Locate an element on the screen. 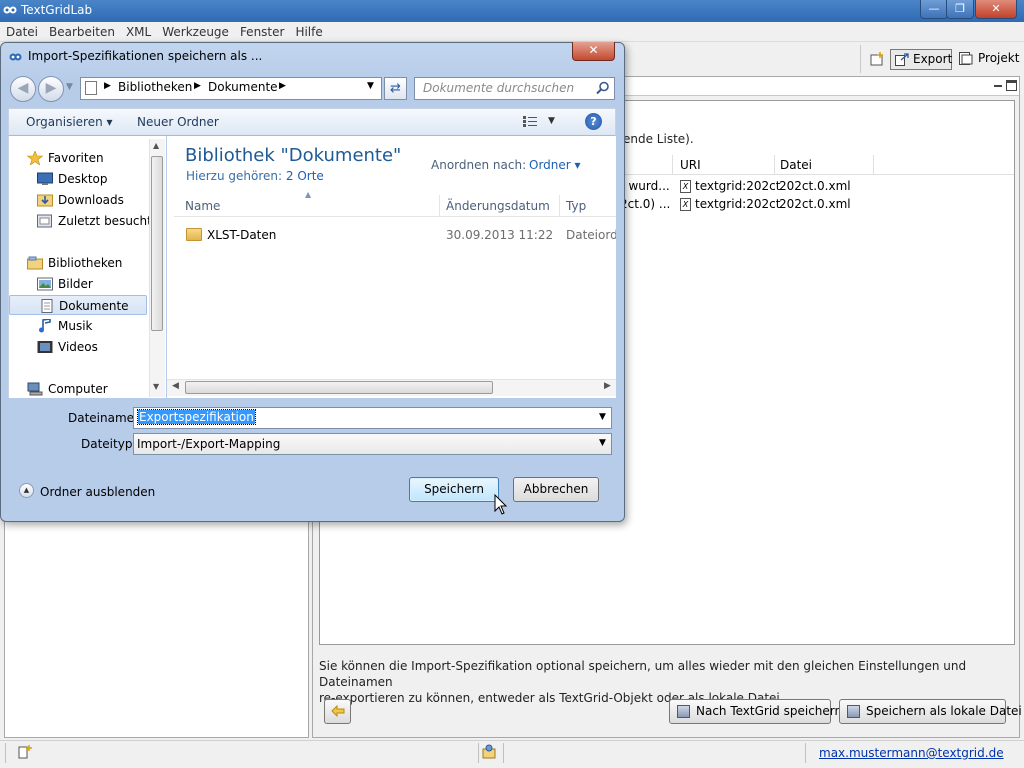 Image resolution: width=1024 pixels, height=768 pixels. forward-arrow-icon: ▶ is located at coordinates (51, 88).